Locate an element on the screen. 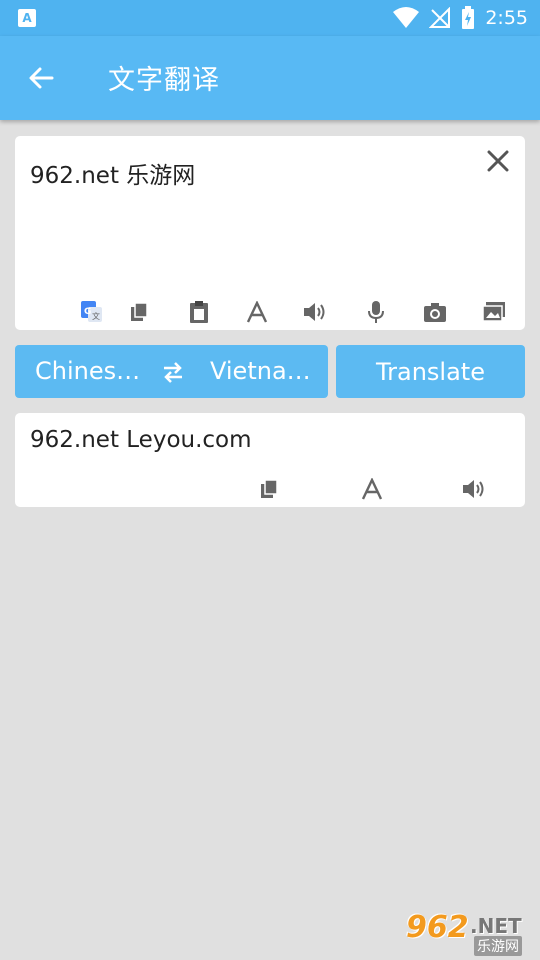 The width and height of the screenshot is (540, 960). status-bar: A 2:55 is located at coordinates (270, 18).